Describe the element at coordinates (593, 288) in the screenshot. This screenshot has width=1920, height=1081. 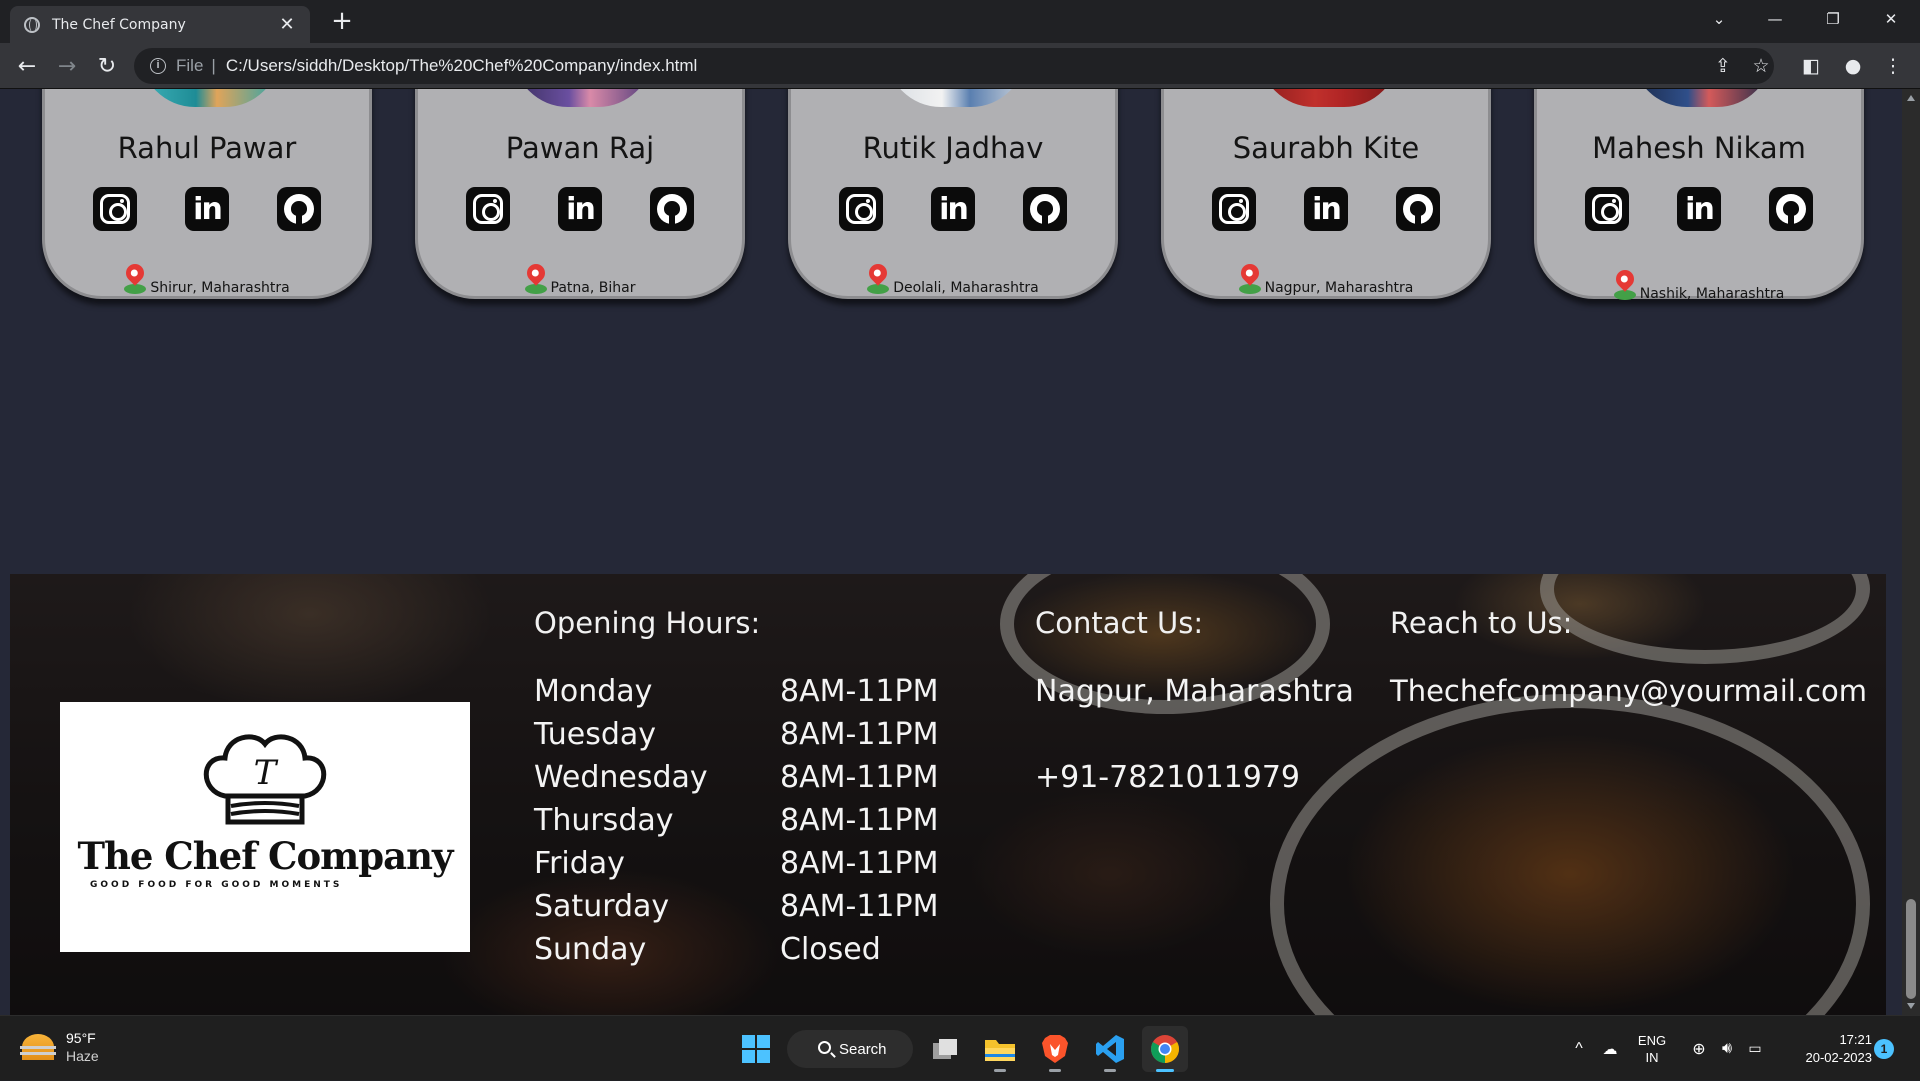
I see `location-text: Patna, Bihar` at that location.